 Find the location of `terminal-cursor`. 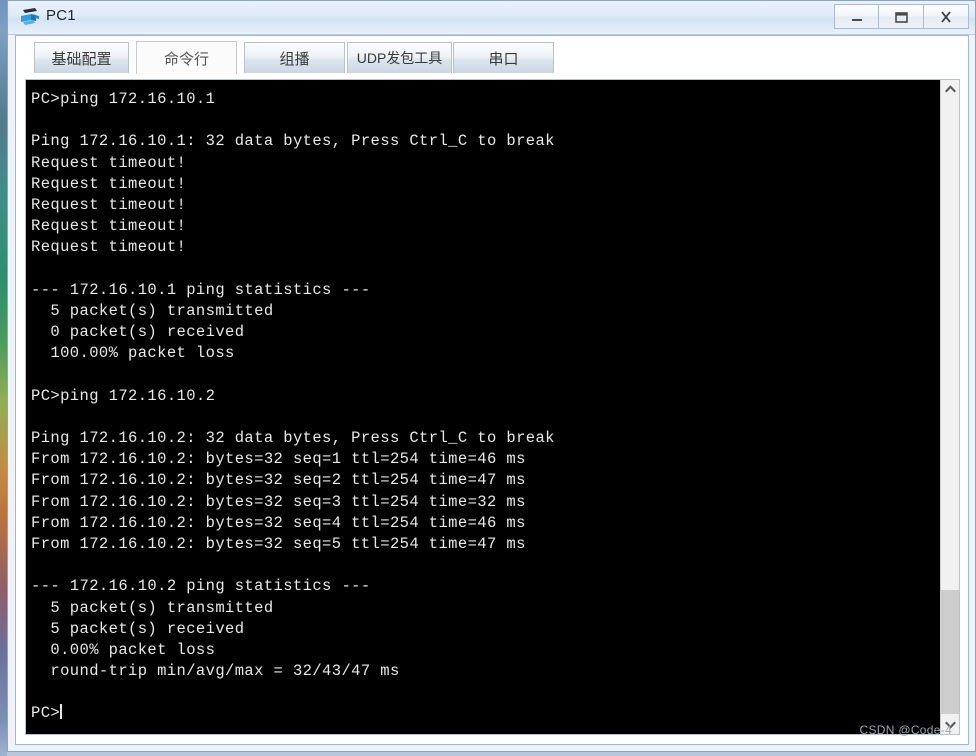

terminal-cursor is located at coordinates (61, 712).